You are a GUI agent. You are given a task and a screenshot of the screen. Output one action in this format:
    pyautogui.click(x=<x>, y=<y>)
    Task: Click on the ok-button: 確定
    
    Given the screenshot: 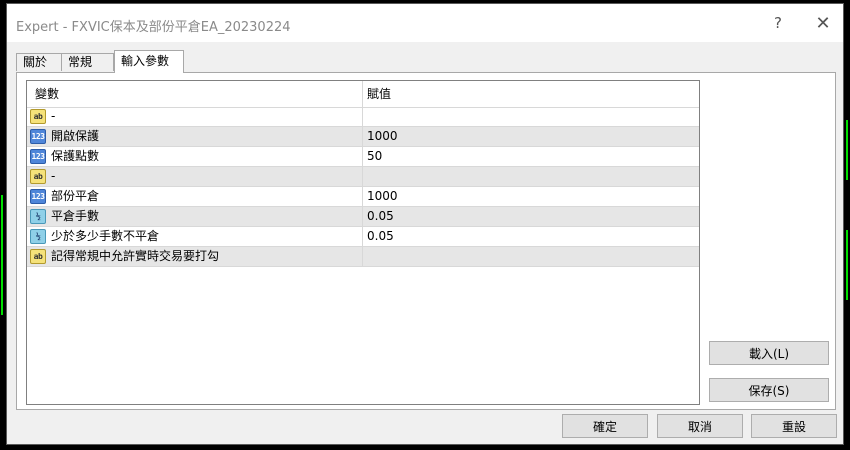 What is the action you would take?
    pyautogui.click(x=605, y=426)
    